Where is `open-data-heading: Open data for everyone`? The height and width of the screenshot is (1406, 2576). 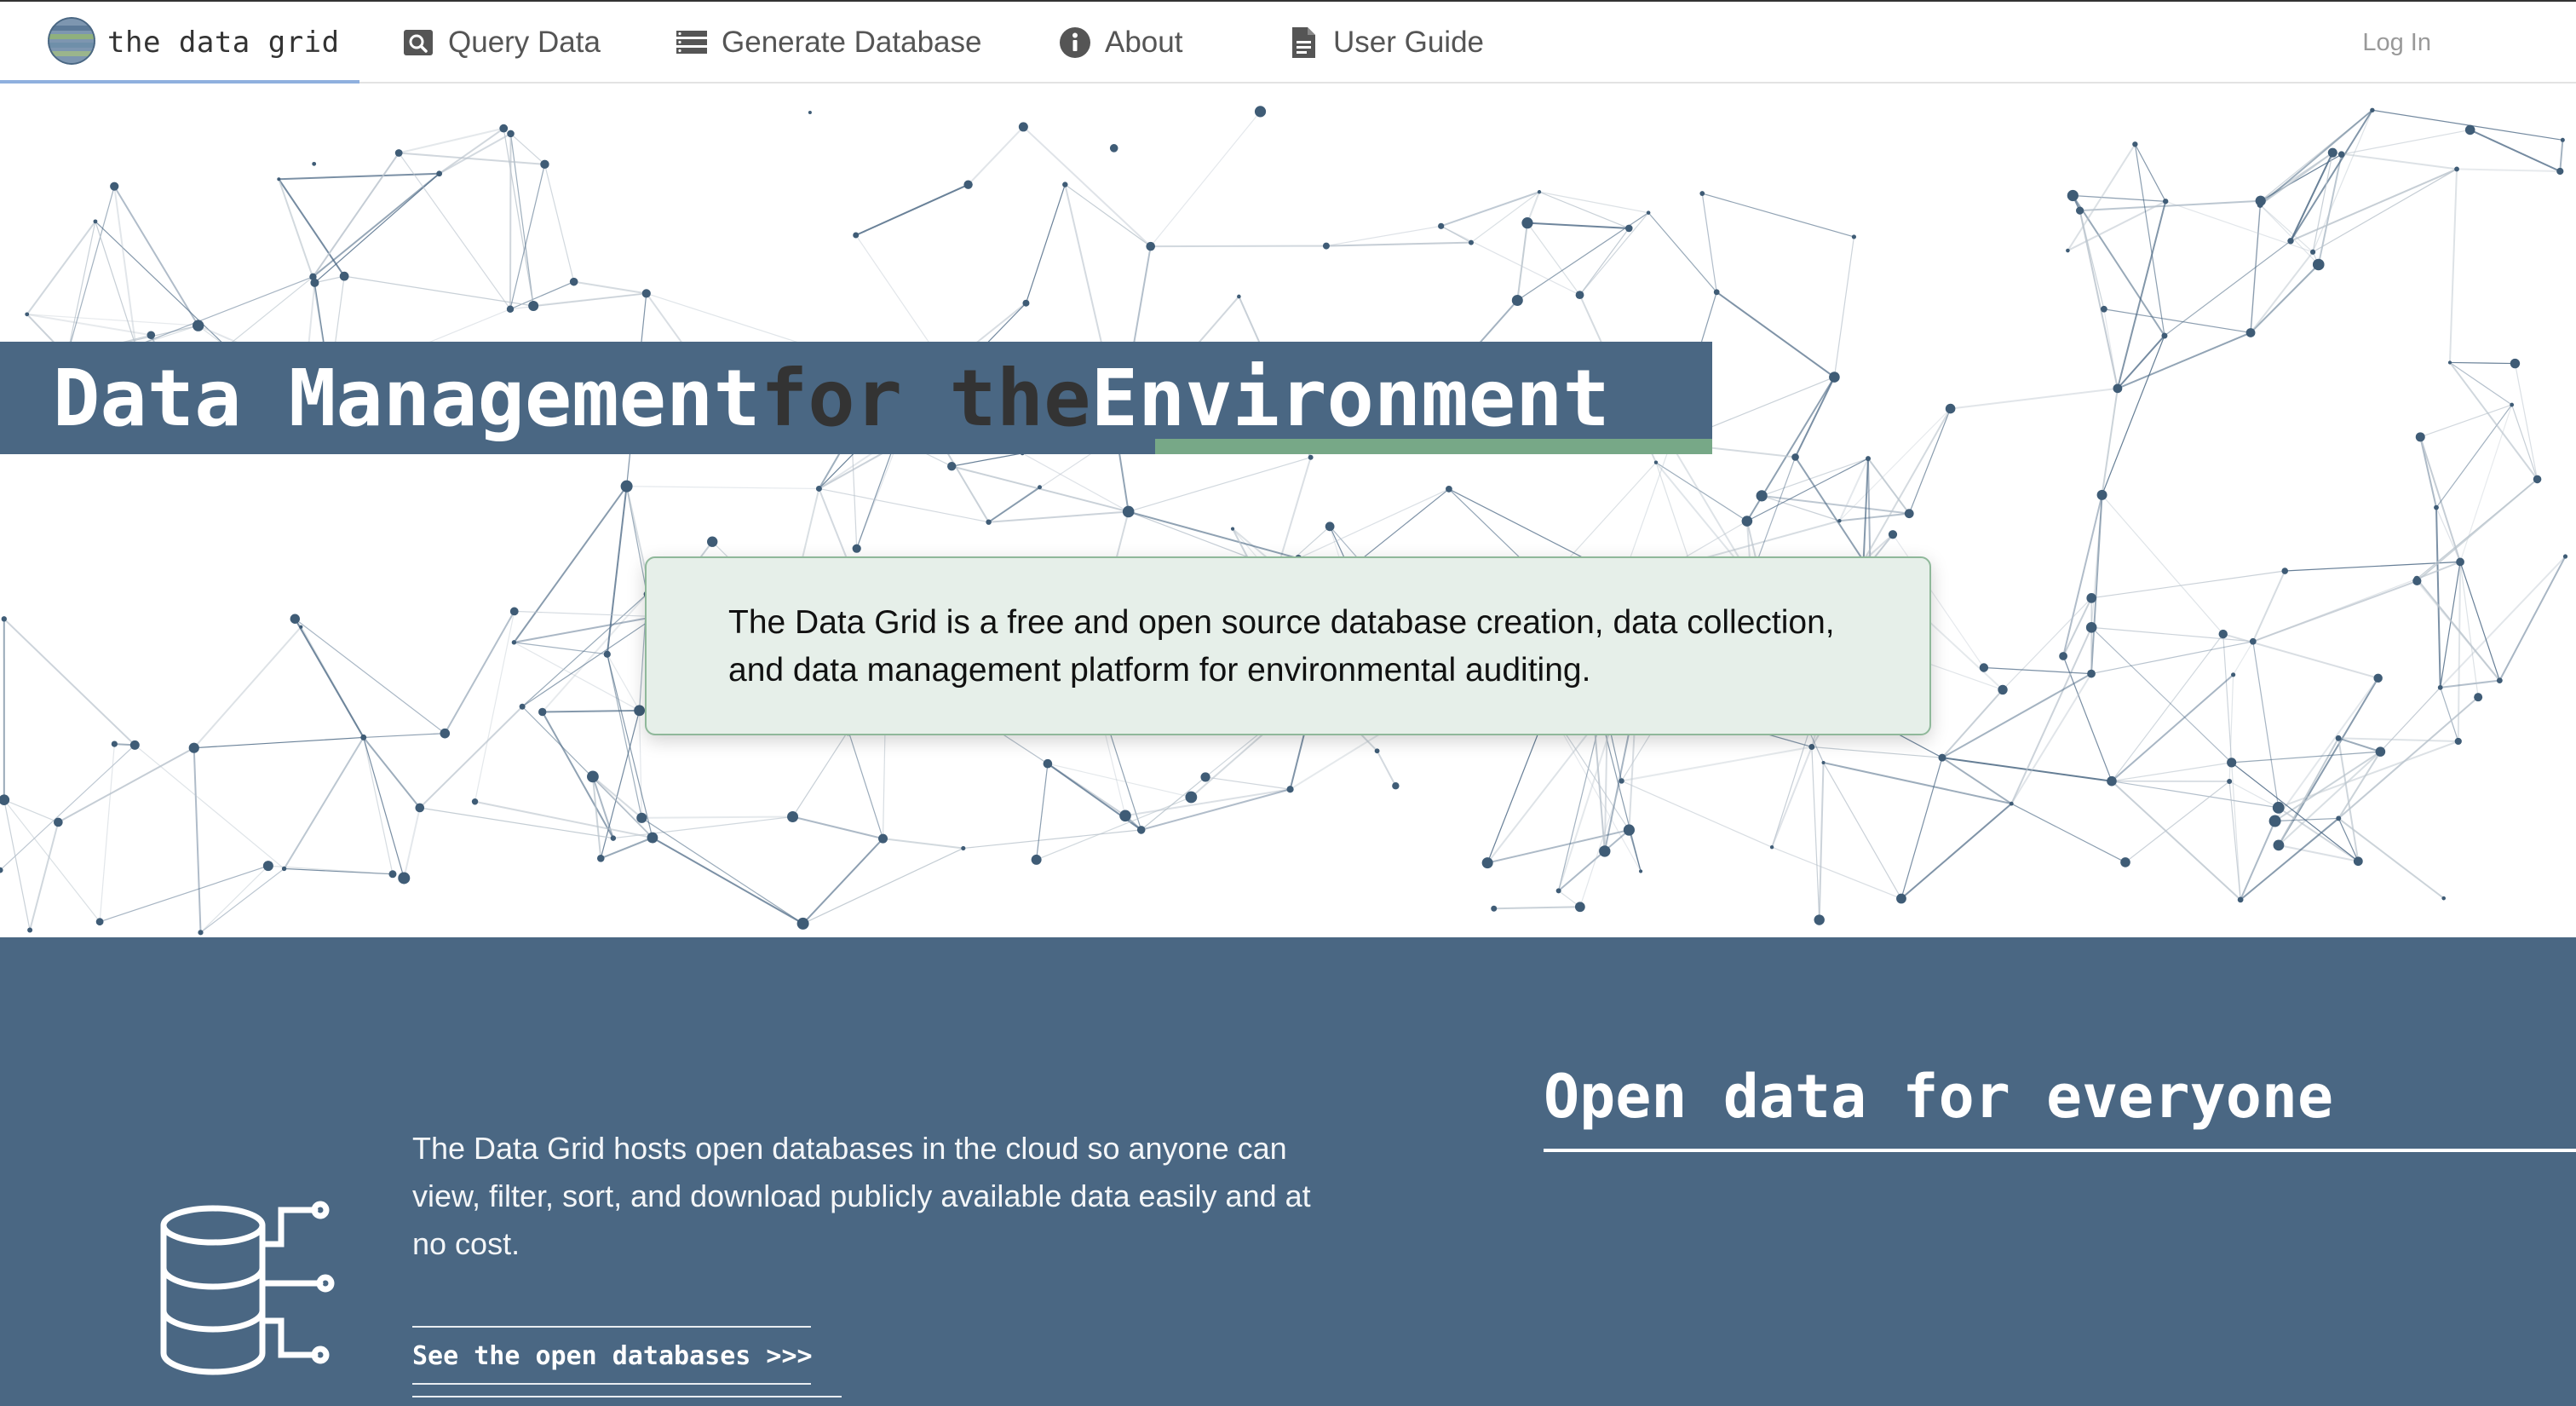 open-data-heading: Open data for everyone is located at coordinates (1939, 1097).